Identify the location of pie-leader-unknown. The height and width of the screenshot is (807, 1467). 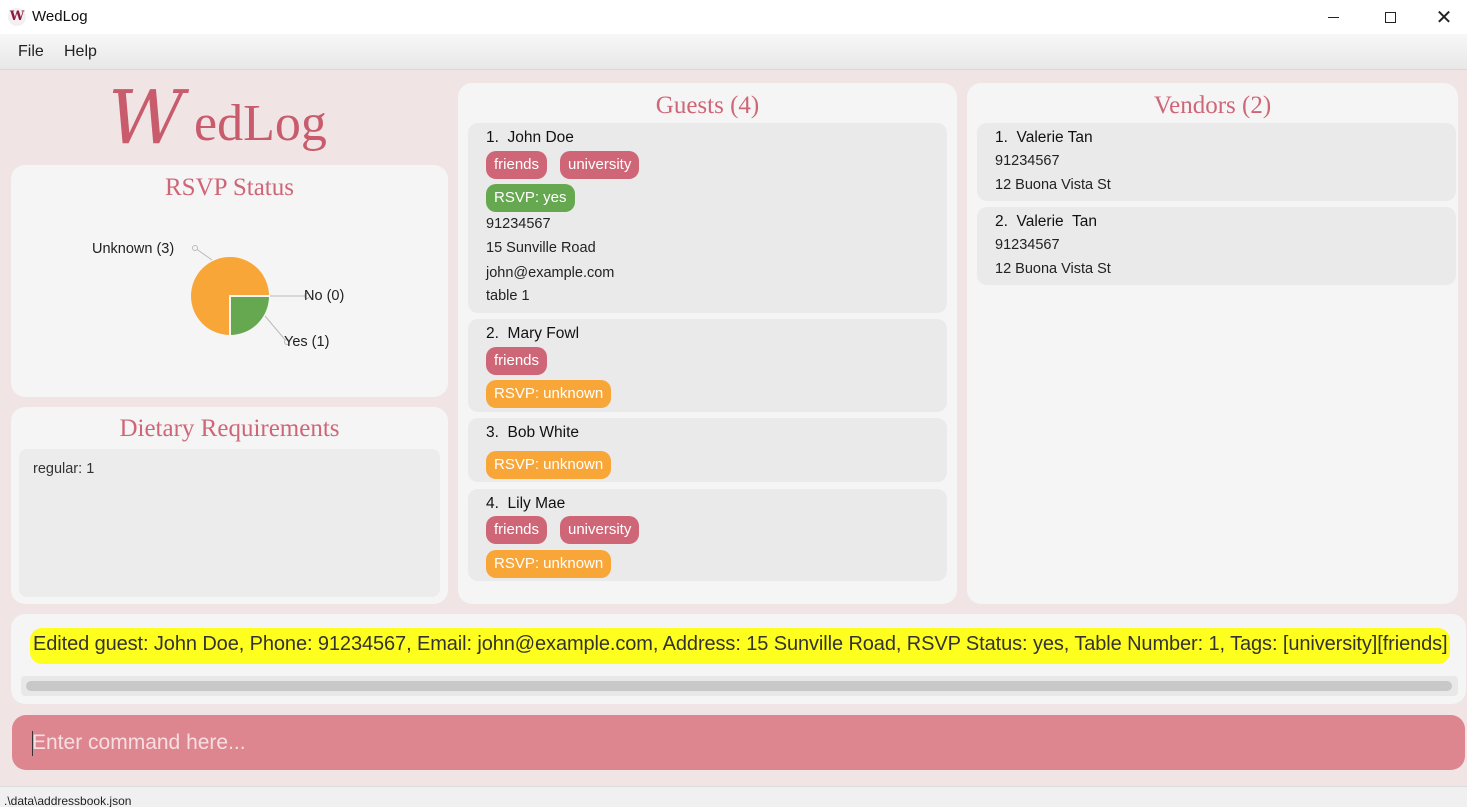
(203, 254).